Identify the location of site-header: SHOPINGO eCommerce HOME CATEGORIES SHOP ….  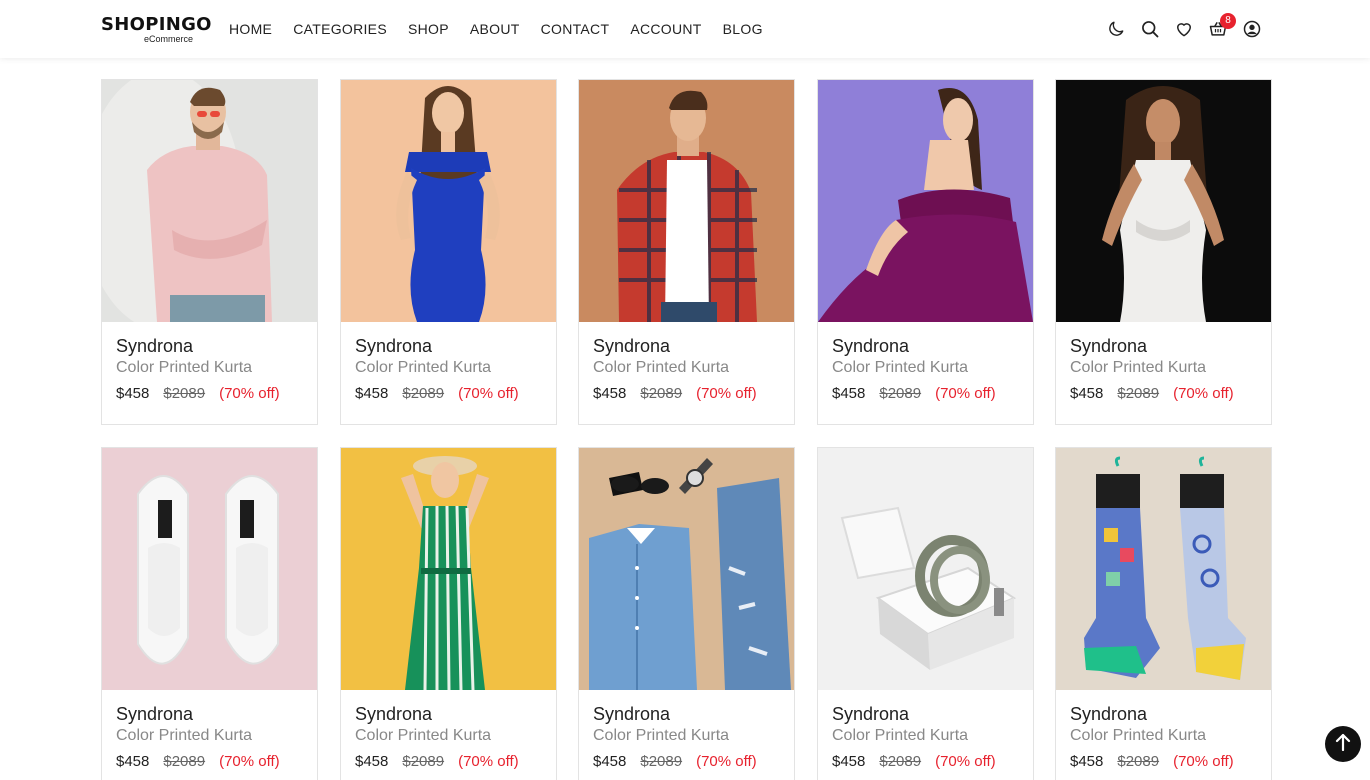
(685, 29).